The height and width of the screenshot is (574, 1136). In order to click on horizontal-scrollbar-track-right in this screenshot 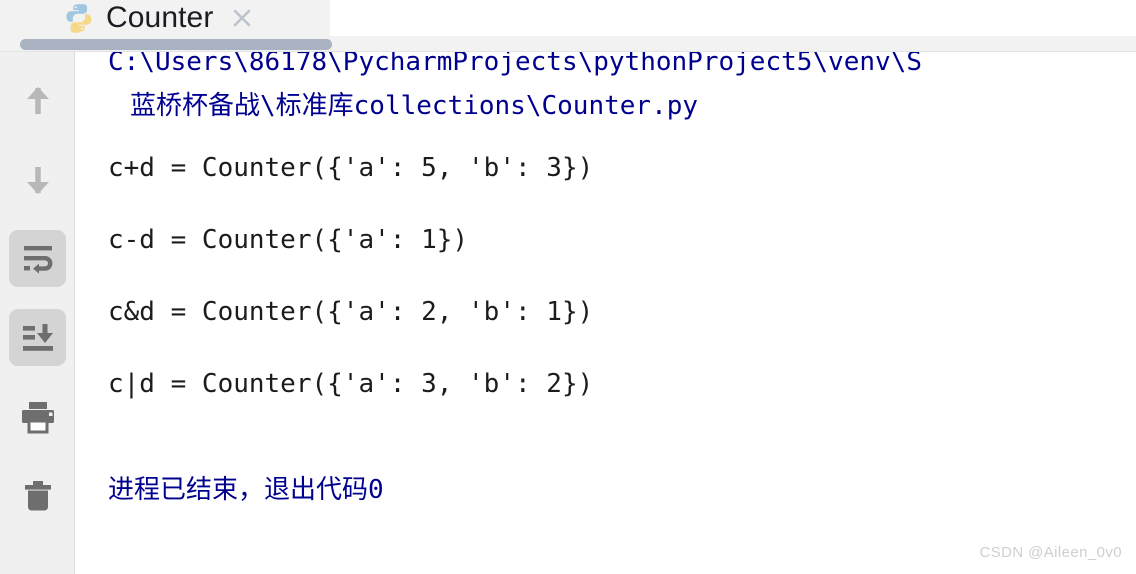, I will do `click(738, 44)`.